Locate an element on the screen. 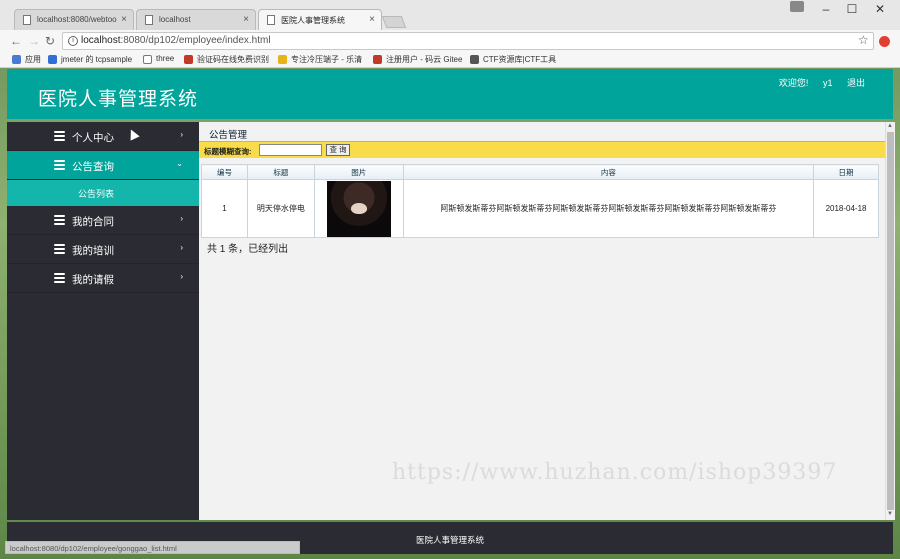 This screenshot has width=900, height=559. cell-date: 2018-04-18 is located at coordinates (846, 208).